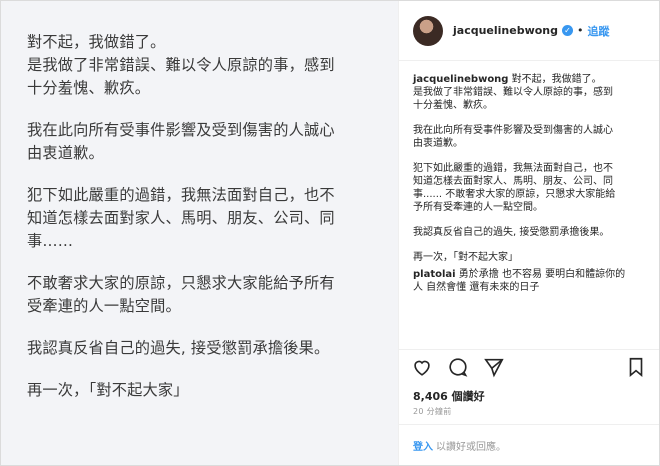  Describe the element at coordinates (494, 369) in the screenshot. I see `share-icon` at that location.